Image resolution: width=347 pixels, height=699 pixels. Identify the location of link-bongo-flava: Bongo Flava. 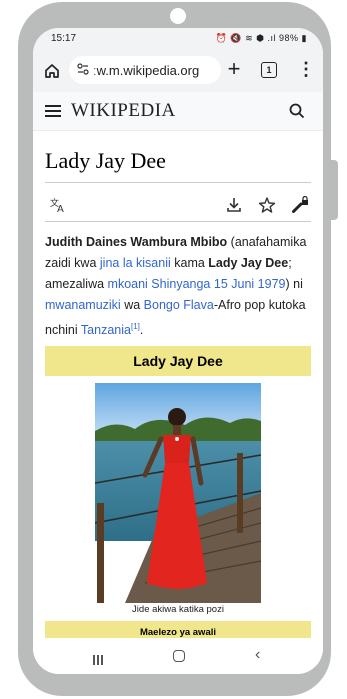
(179, 305).